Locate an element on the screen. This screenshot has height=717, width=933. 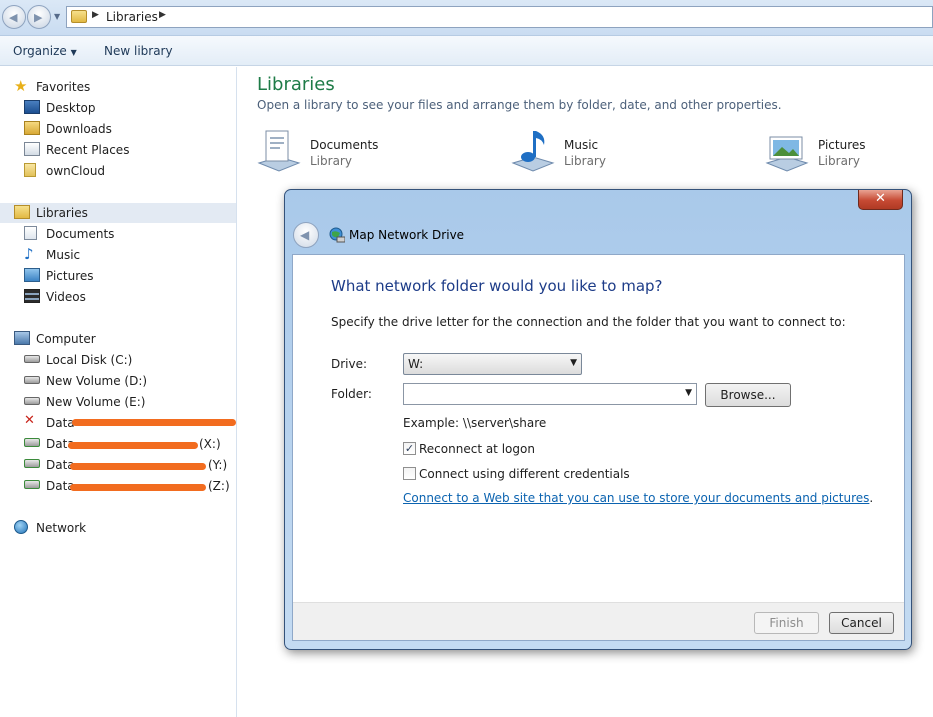
network-drive-letter: (Z:) is located at coordinates (219, 486).